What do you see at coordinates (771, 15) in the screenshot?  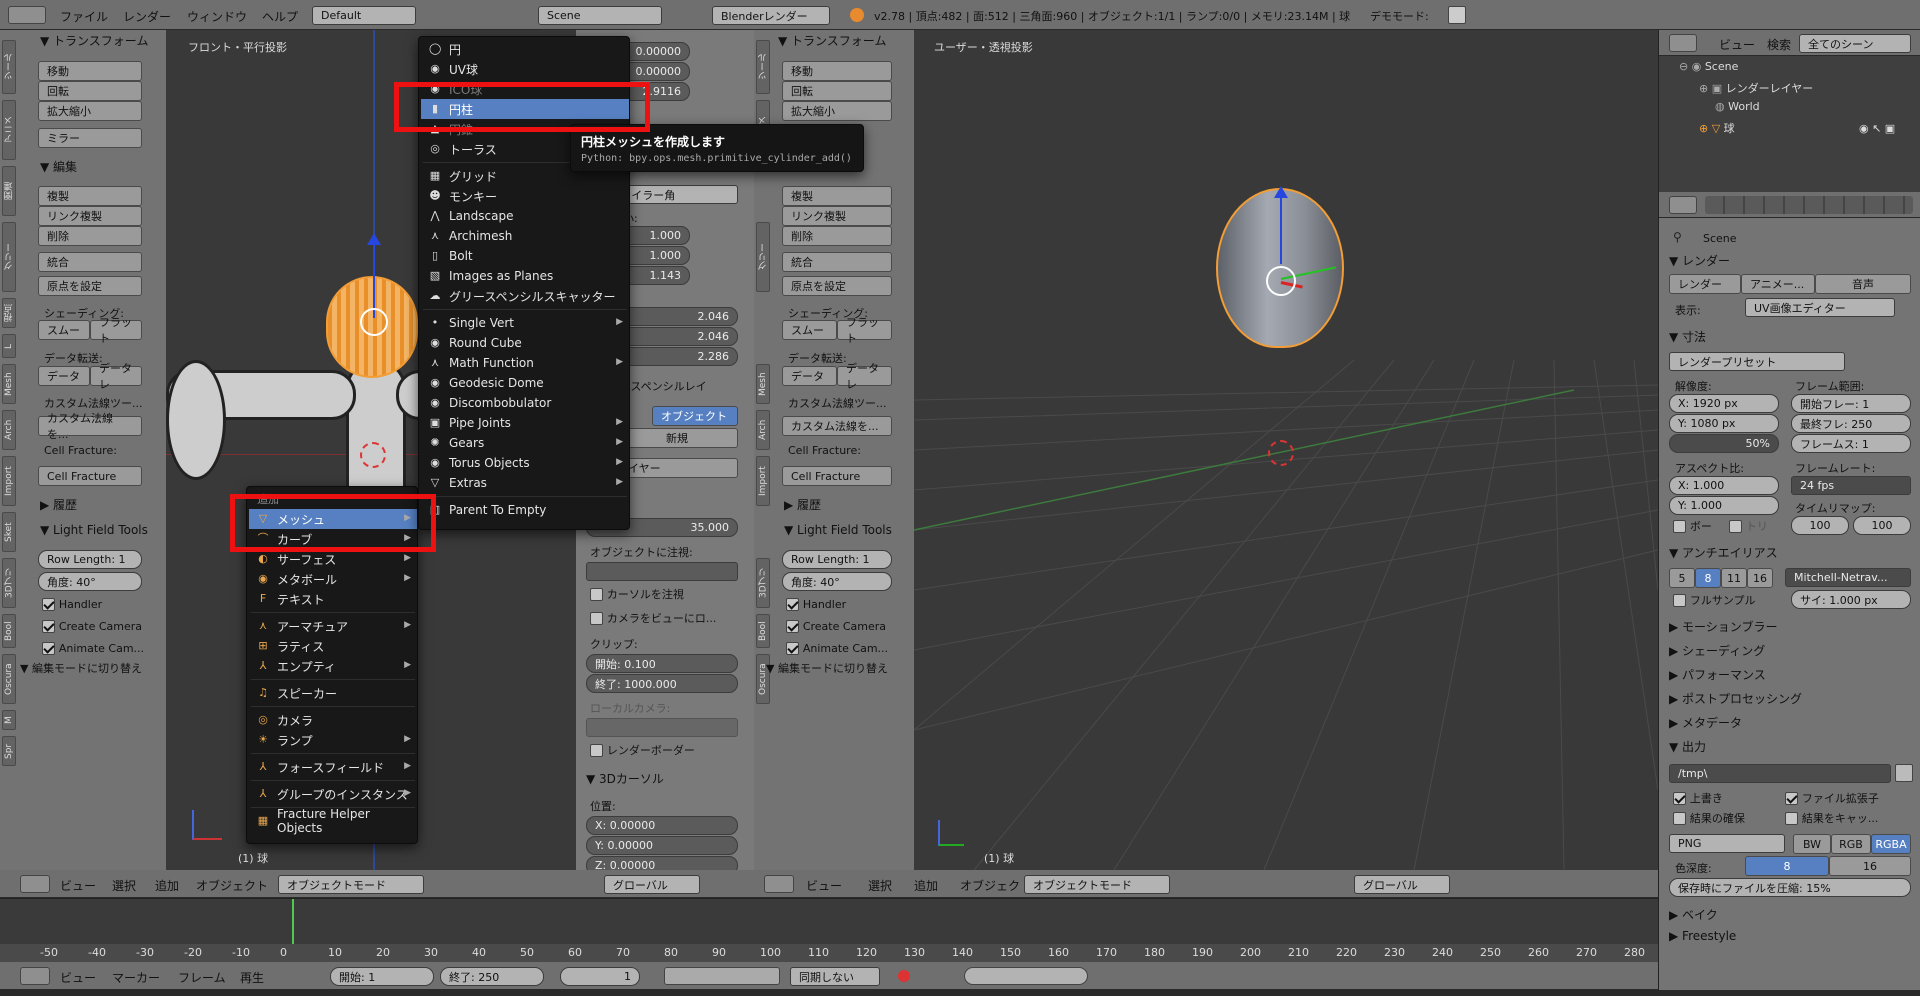 I see `render-engine-selector: Blenderレンダー` at bounding box center [771, 15].